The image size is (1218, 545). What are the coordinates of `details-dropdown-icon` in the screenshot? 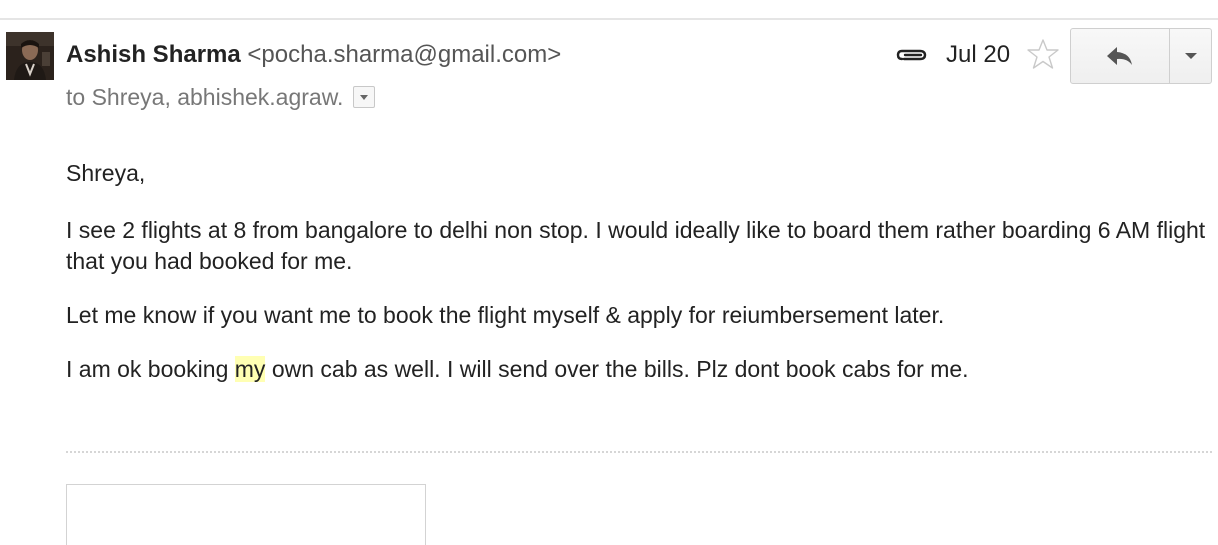 It's located at (364, 97).